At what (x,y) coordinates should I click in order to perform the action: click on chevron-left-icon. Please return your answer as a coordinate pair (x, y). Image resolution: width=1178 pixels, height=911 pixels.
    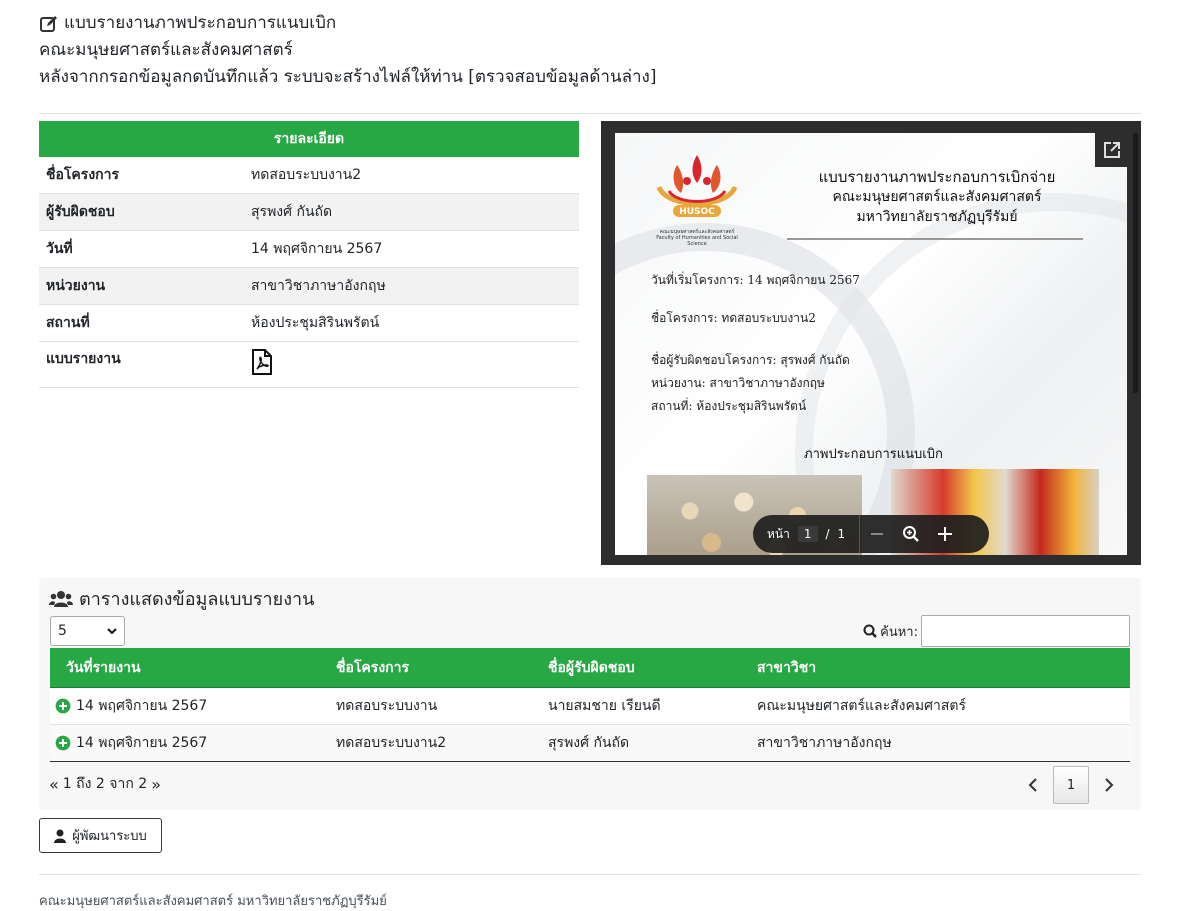
    Looking at the image, I should click on (1032, 785).